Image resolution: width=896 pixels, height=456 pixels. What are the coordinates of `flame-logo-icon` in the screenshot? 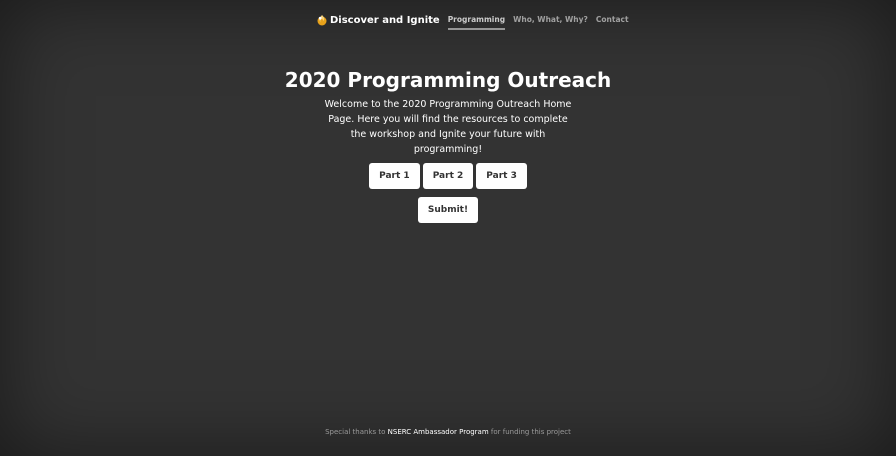 It's located at (322, 20).